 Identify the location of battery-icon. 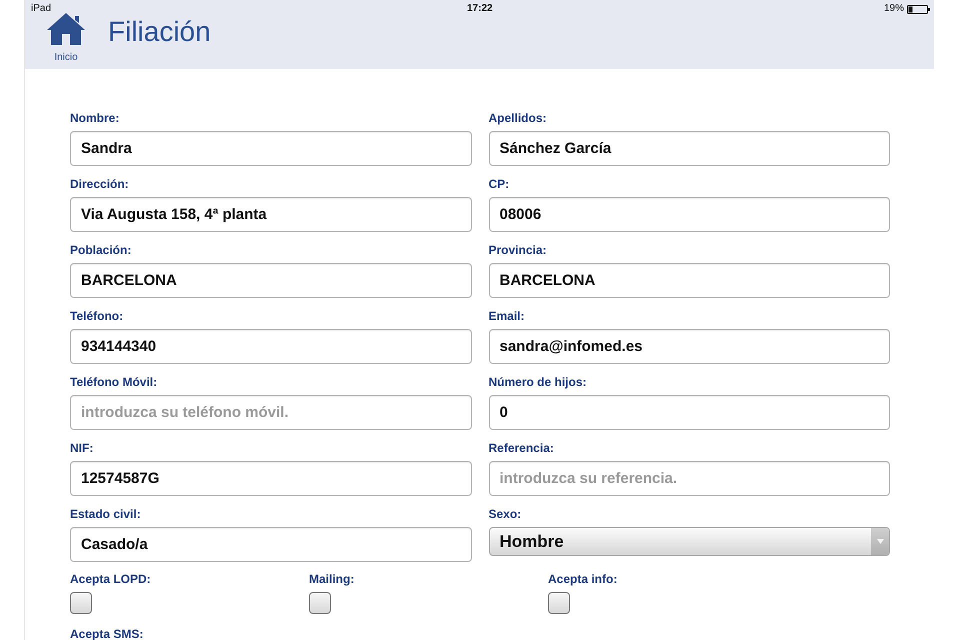
(918, 9).